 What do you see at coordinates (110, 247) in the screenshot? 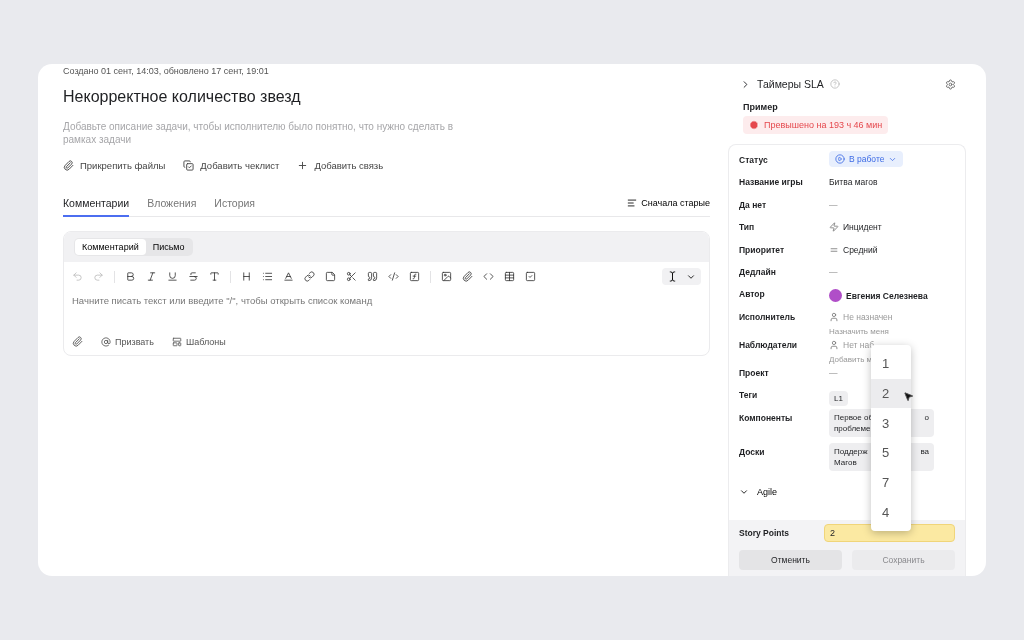
I see `mode-tab: Комментарий` at bounding box center [110, 247].